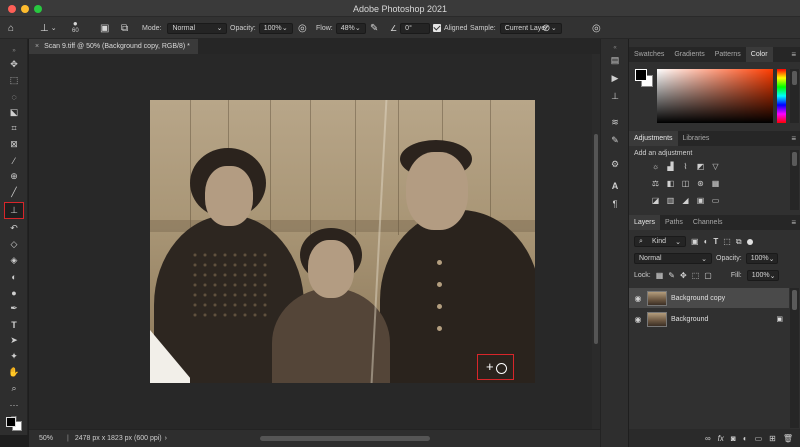  What do you see at coordinates (37, 46) in the screenshot?
I see `close-icon: ×` at bounding box center [37, 46].